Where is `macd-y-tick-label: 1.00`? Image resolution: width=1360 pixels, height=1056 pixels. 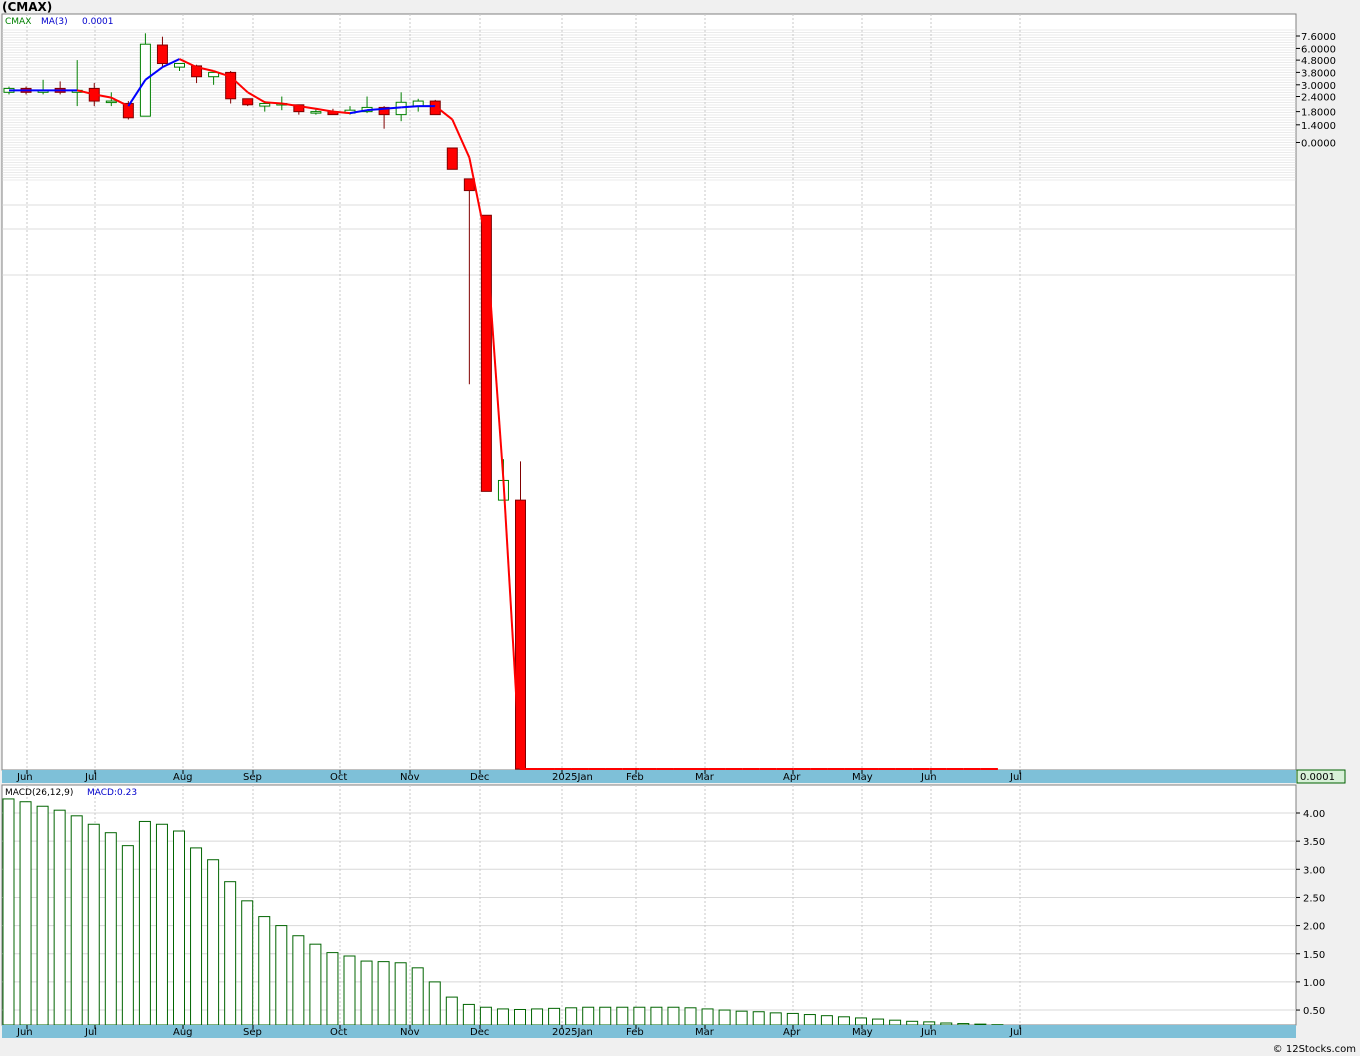
macd-y-tick-label: 1.00 is located at coordinates (1314, 983).